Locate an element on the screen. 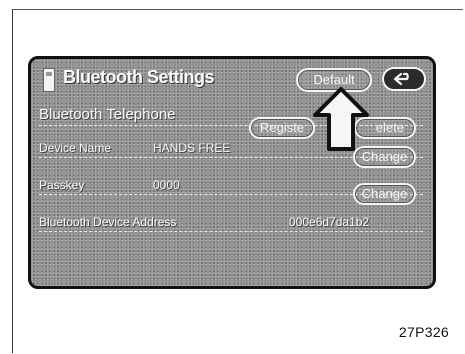 This screenshot has height=354, width=465. passkey-value: 0000 is located at coordinates (166, 185).